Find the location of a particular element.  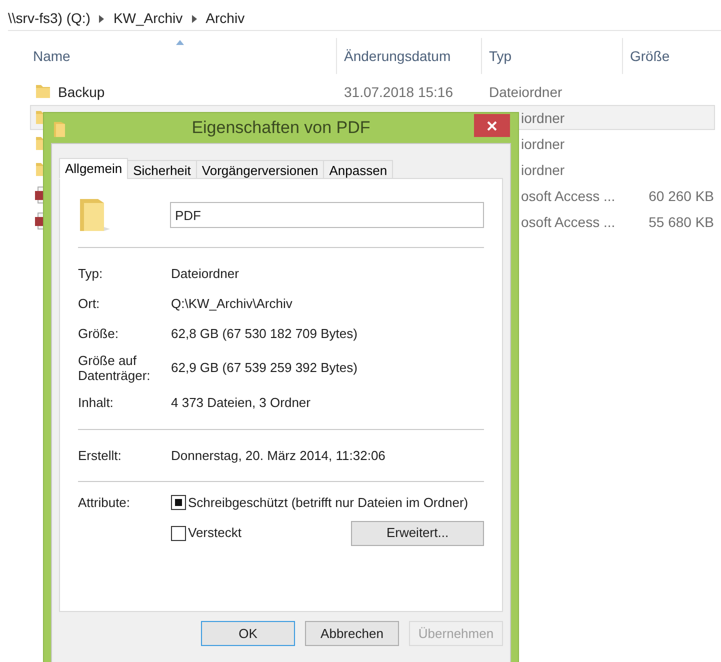

field-label: Ort: is located at coordinates (89, 303).